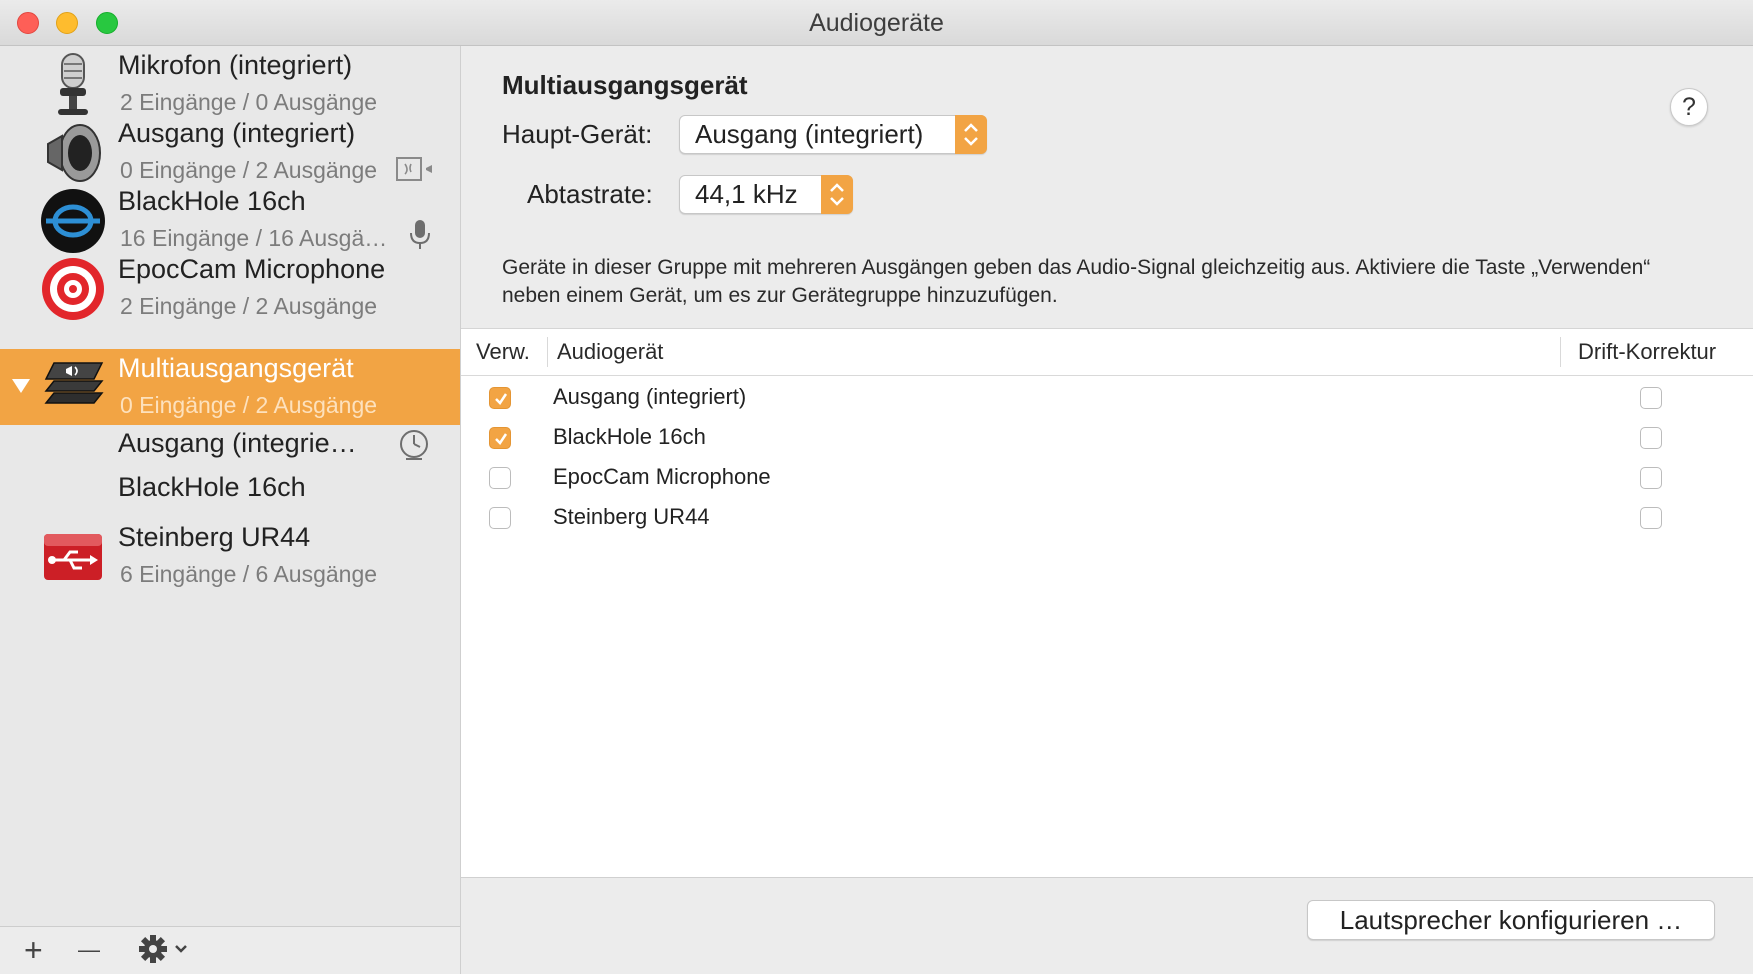  Describe the element at coordinates (1689, 107) in the screenshot. I see `help-button: ?` at that location.